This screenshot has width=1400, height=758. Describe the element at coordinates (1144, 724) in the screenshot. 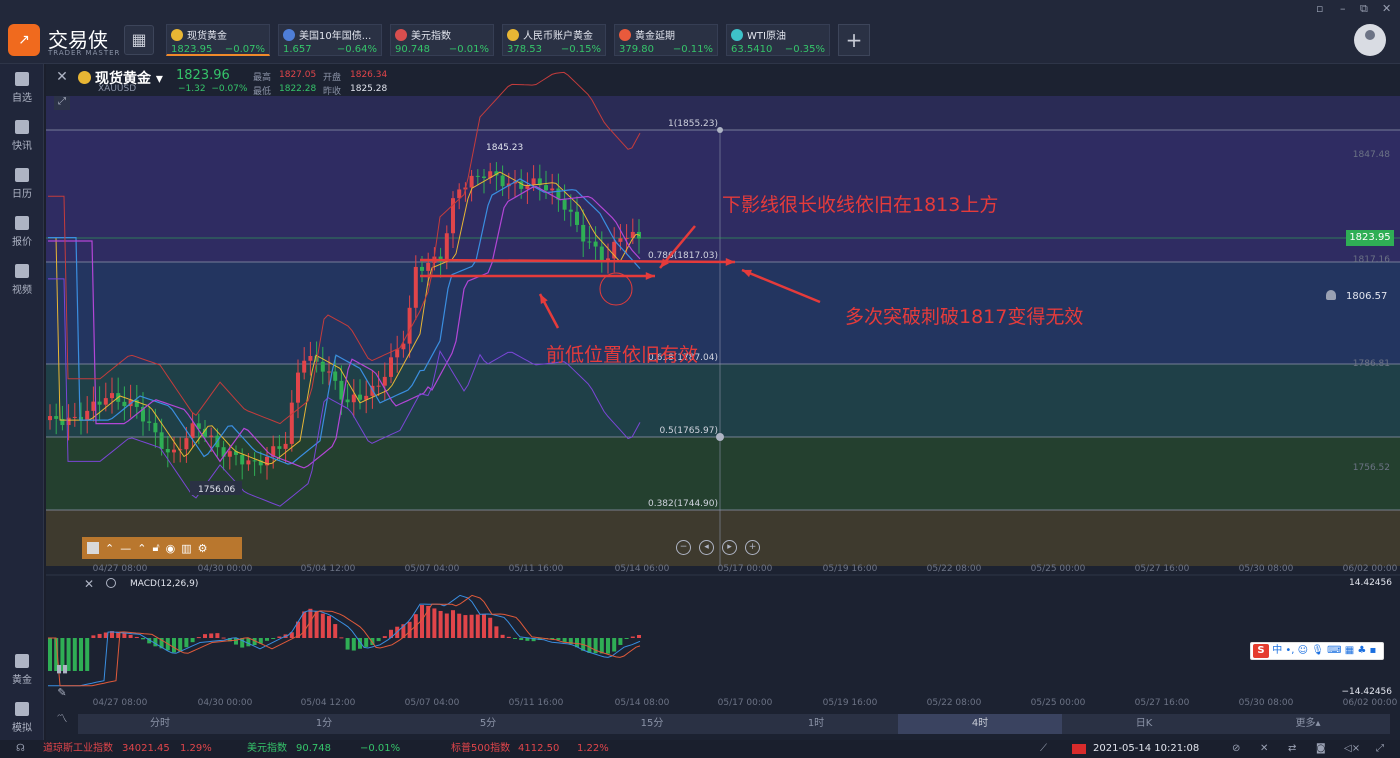

I see `timeframe-tab: 日K` at that location.